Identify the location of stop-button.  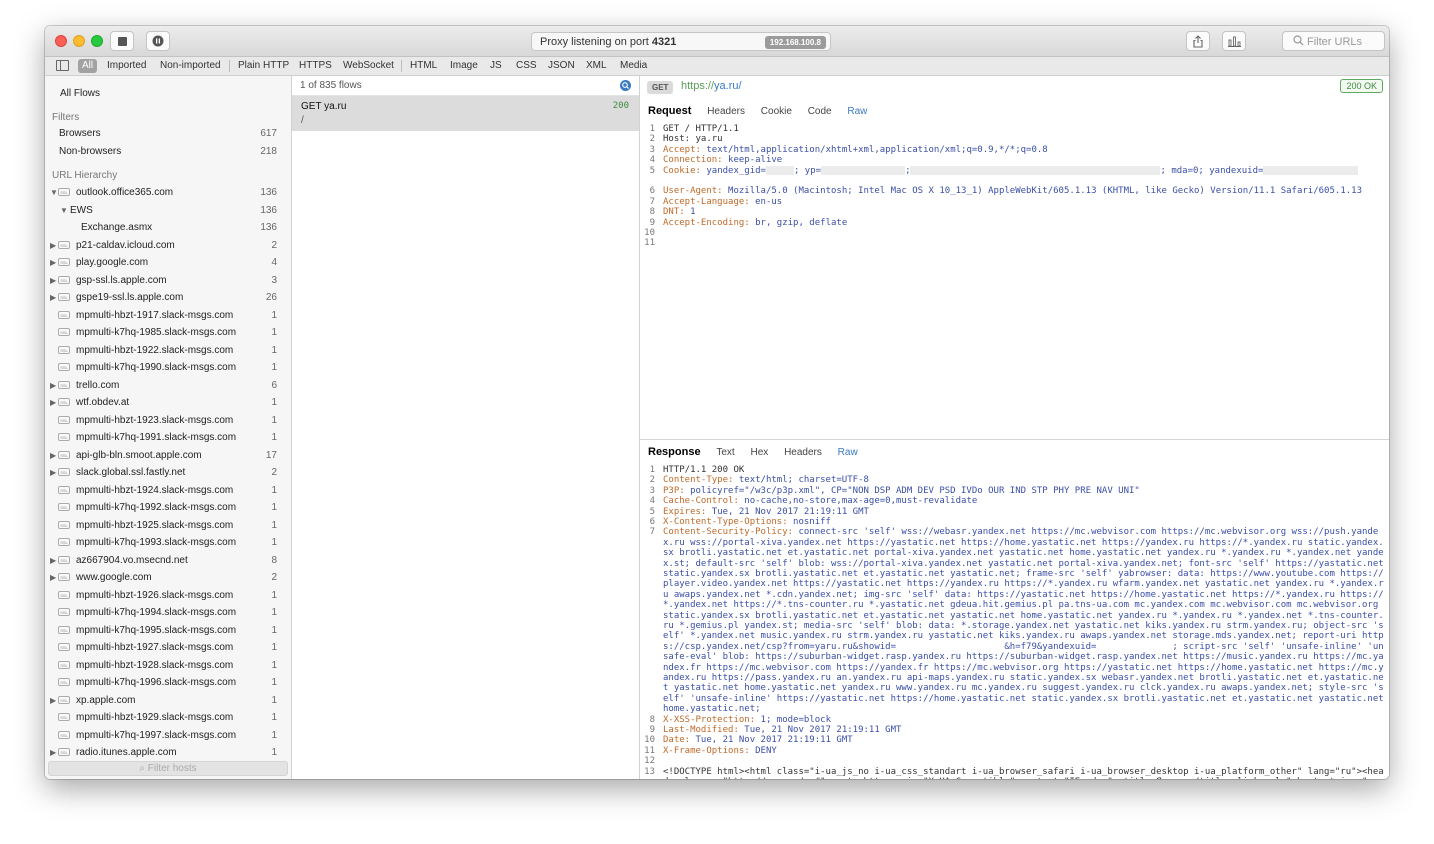
(122, 41).